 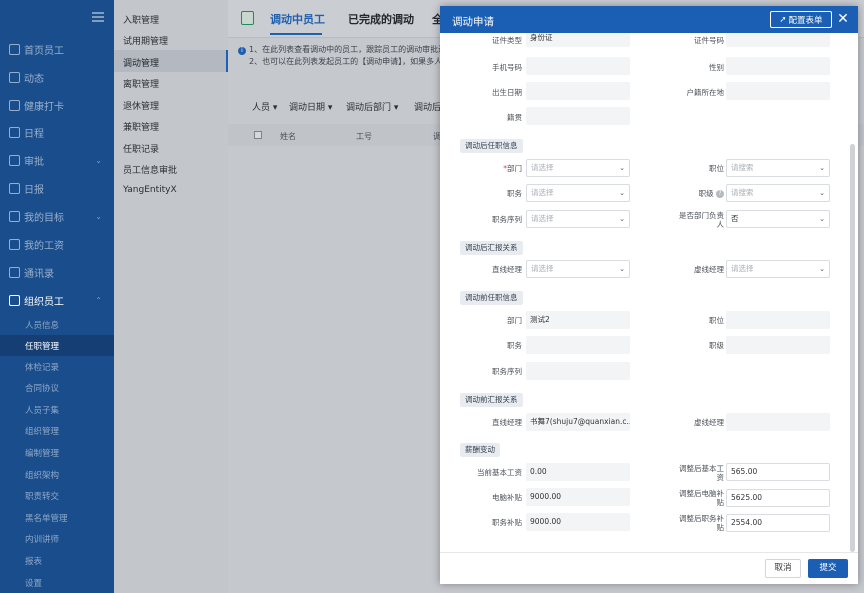 What do you see at coordinates (372, 106) in the screenshot?
I see `filter-dept: 调动后部门 ▾` at bounding box center [372, 106].